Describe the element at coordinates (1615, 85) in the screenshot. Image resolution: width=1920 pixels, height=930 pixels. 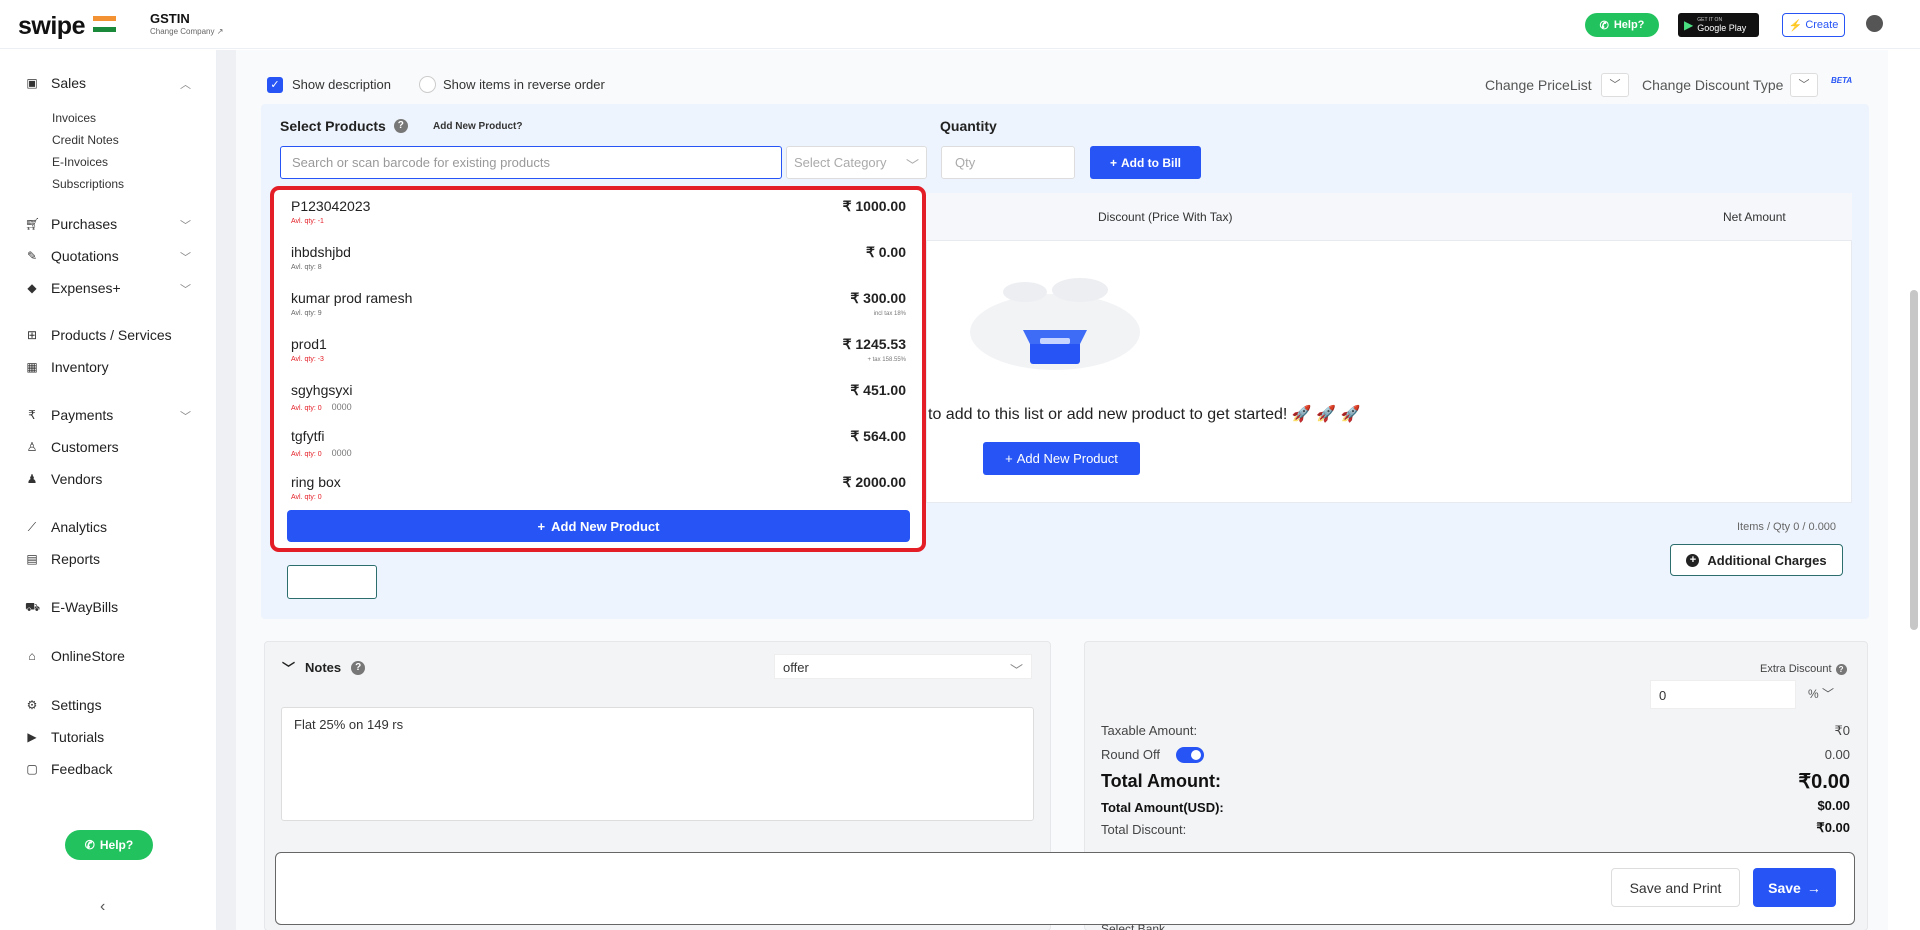
I see `change-pricelist-dropdown: ﹀` at that location.